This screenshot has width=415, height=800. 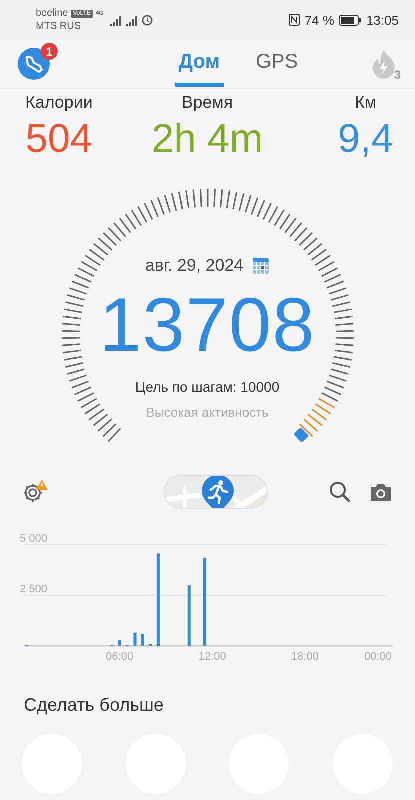 I want to click on shoe-icon, so click(x=34, y=64).